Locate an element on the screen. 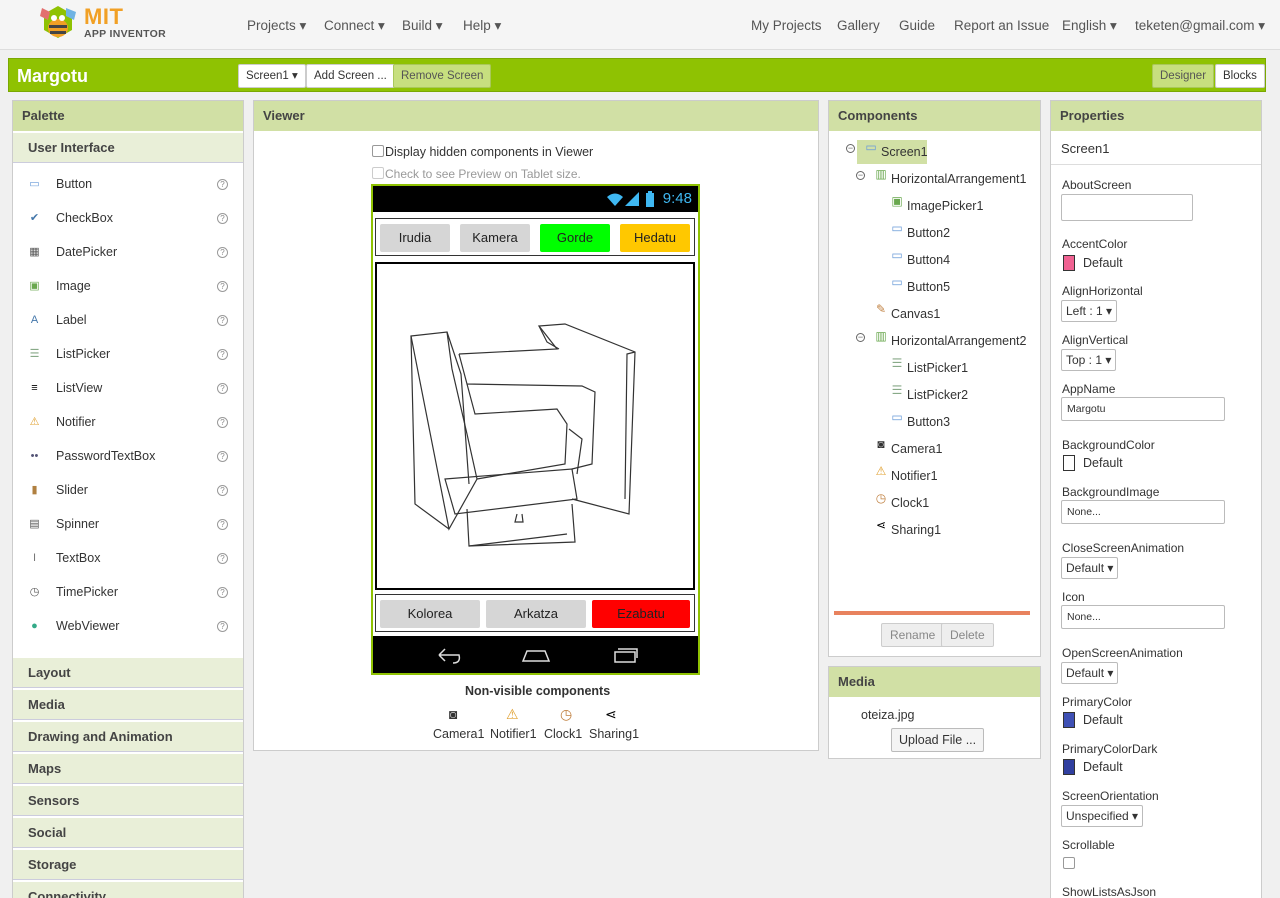  phone-button-irudia: Irudia is located at coordinates (415, 238).